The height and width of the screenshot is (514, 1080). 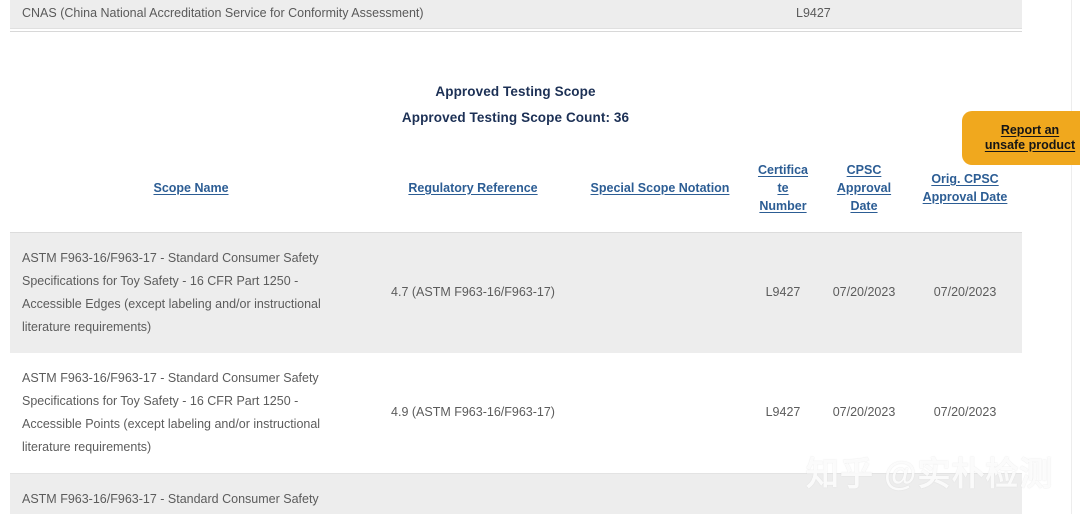 I want to click on column-header-scope-name-label: Scope Name, so click(x=191, y=187).